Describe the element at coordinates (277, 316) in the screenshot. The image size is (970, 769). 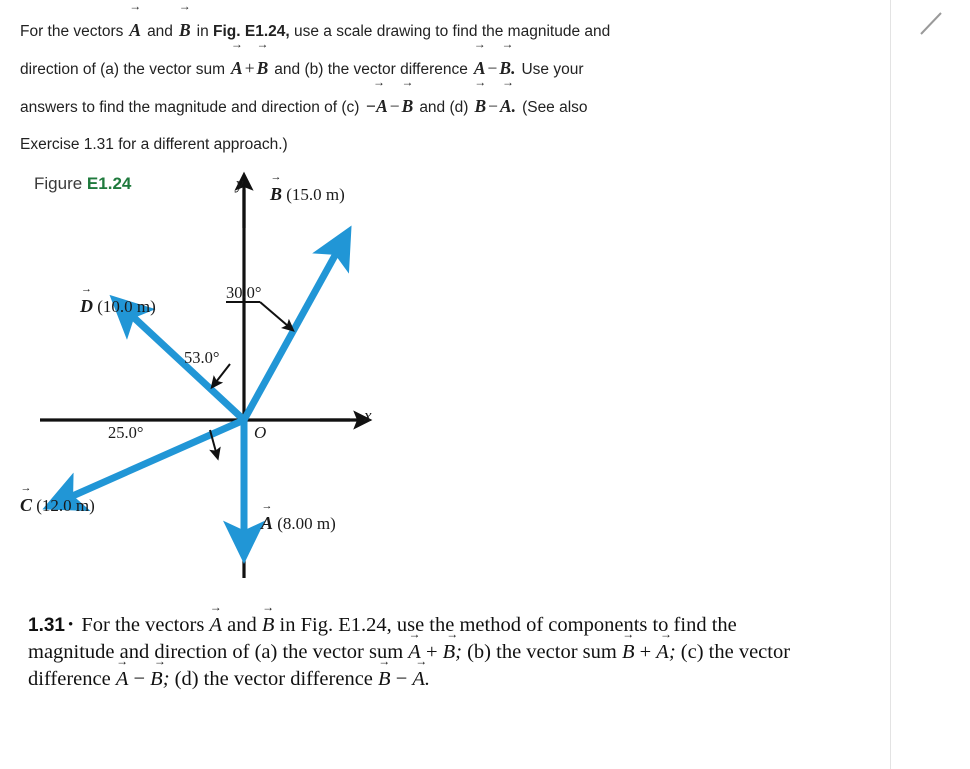
I see `angle-B-leader-arrow` at that location.